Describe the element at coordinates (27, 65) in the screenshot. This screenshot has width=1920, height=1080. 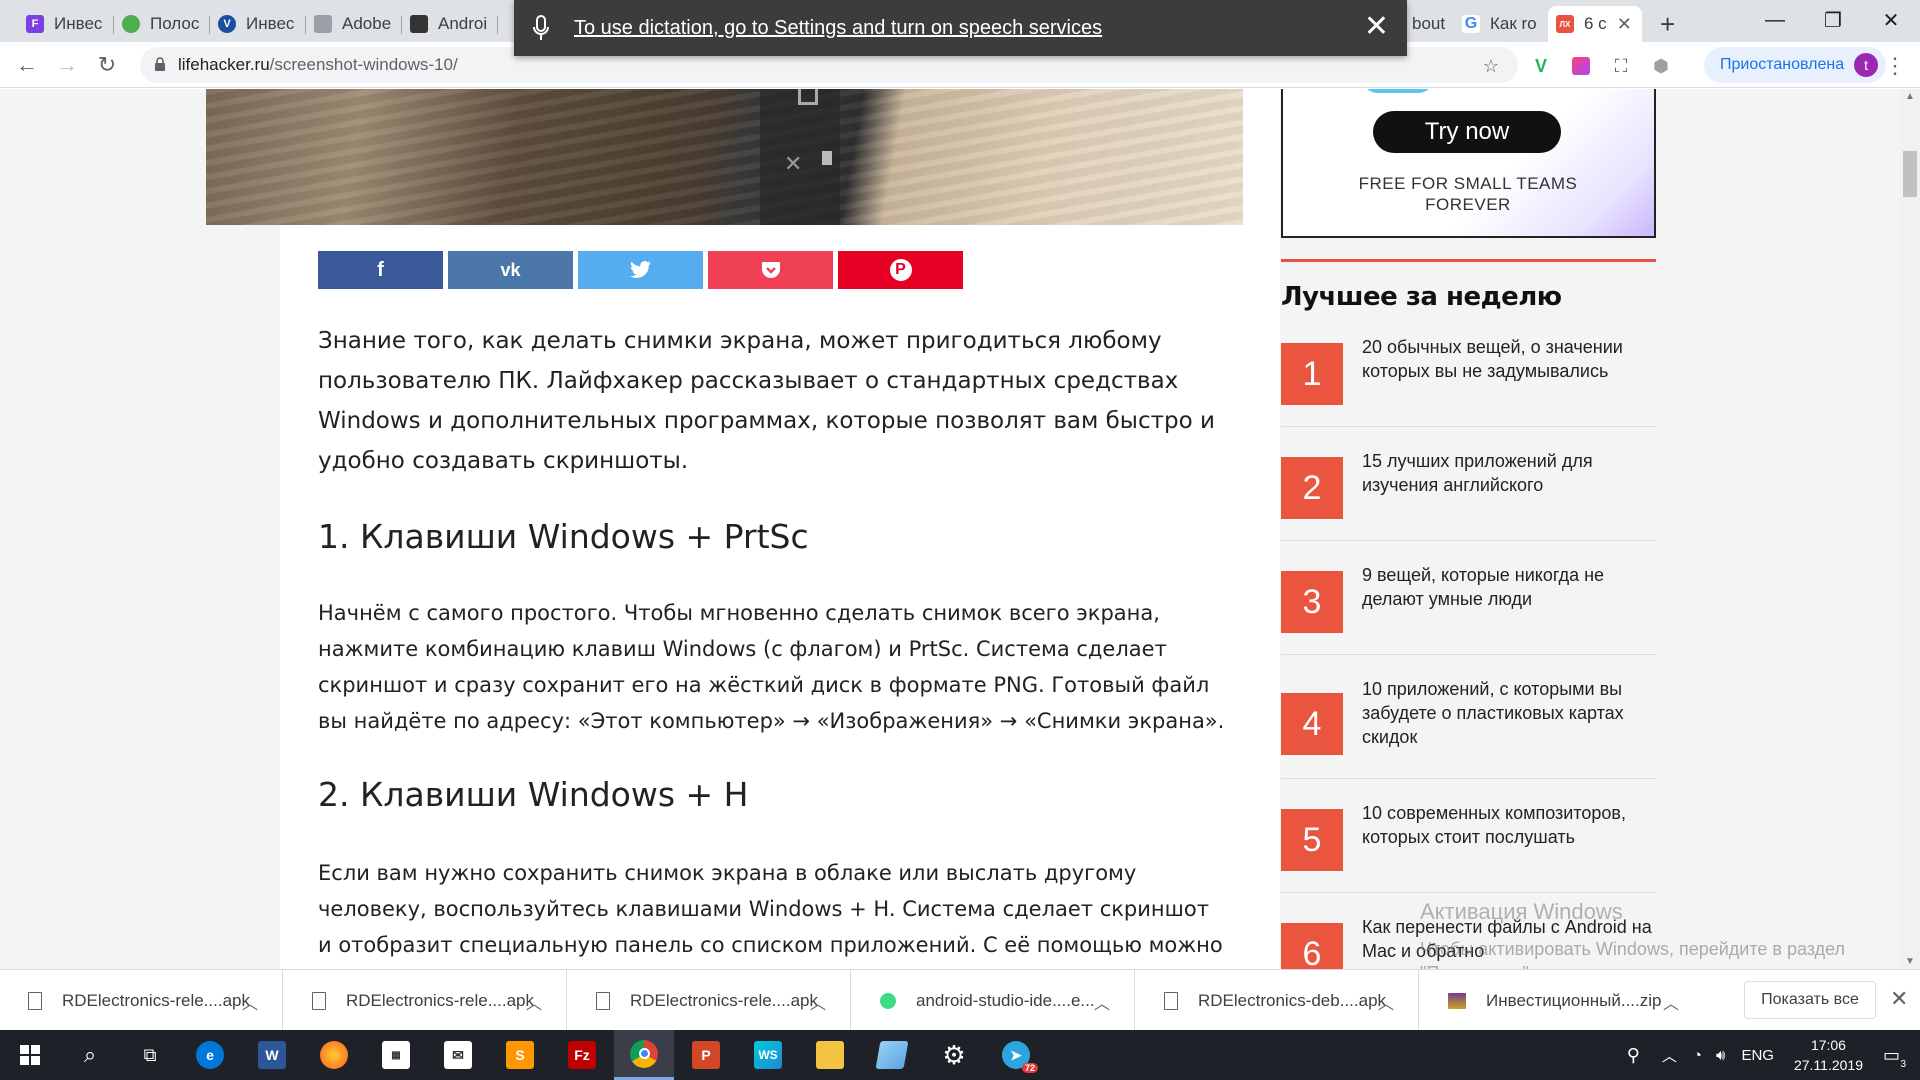
I see `back-button: ←` at that location.